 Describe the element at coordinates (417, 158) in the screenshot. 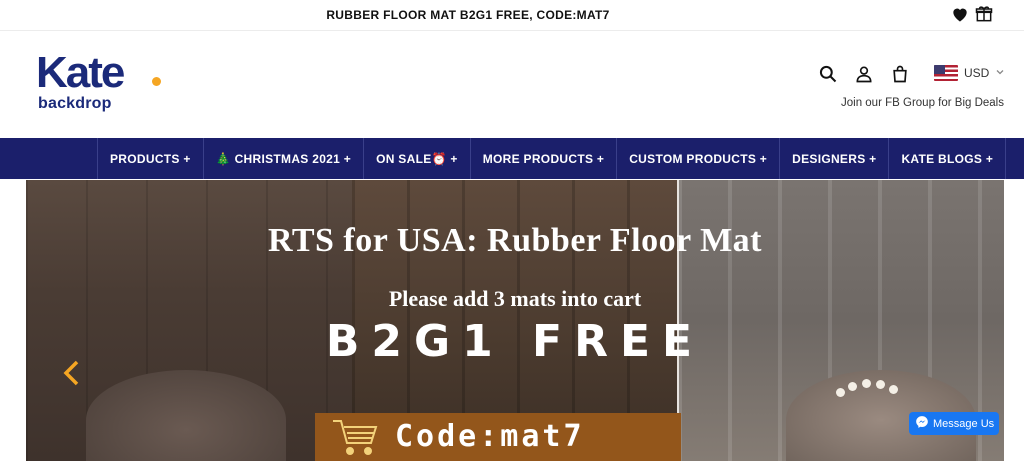

I see `nav-item-on-sale: ON SALE⏰ +` at that location.